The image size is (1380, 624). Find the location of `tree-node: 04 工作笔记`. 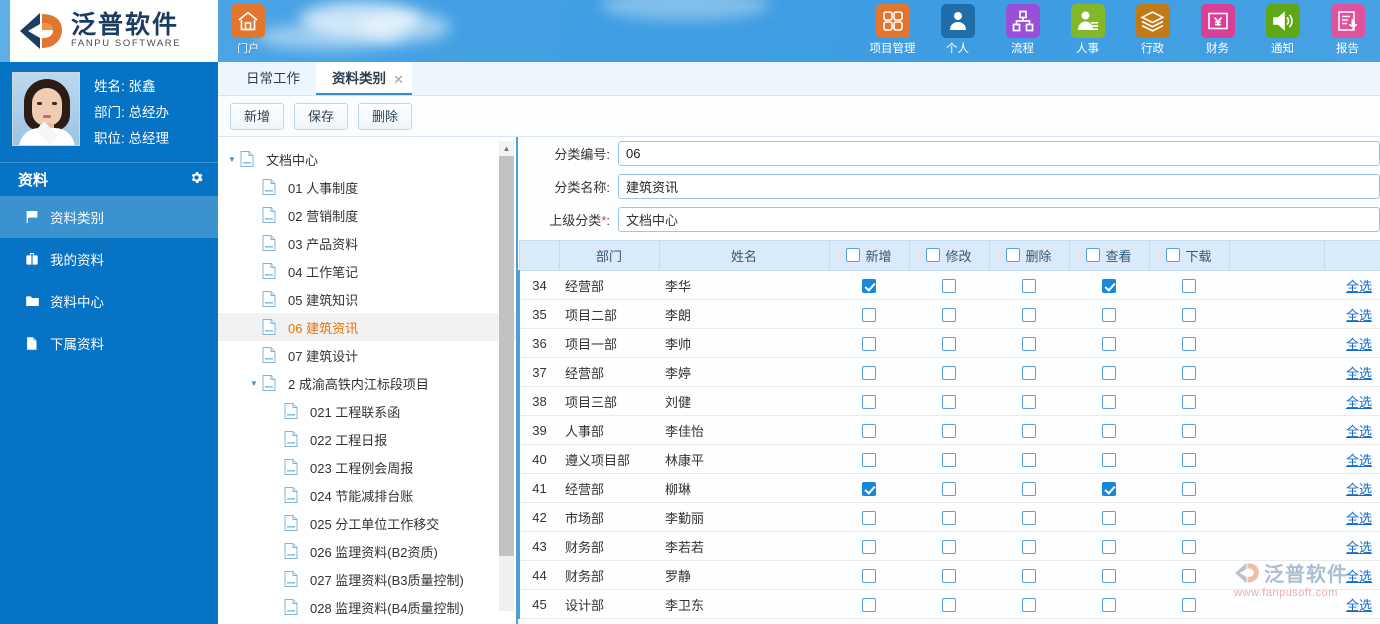

tree-node: 04 工作笔记 is located at coordinates (367, 271).